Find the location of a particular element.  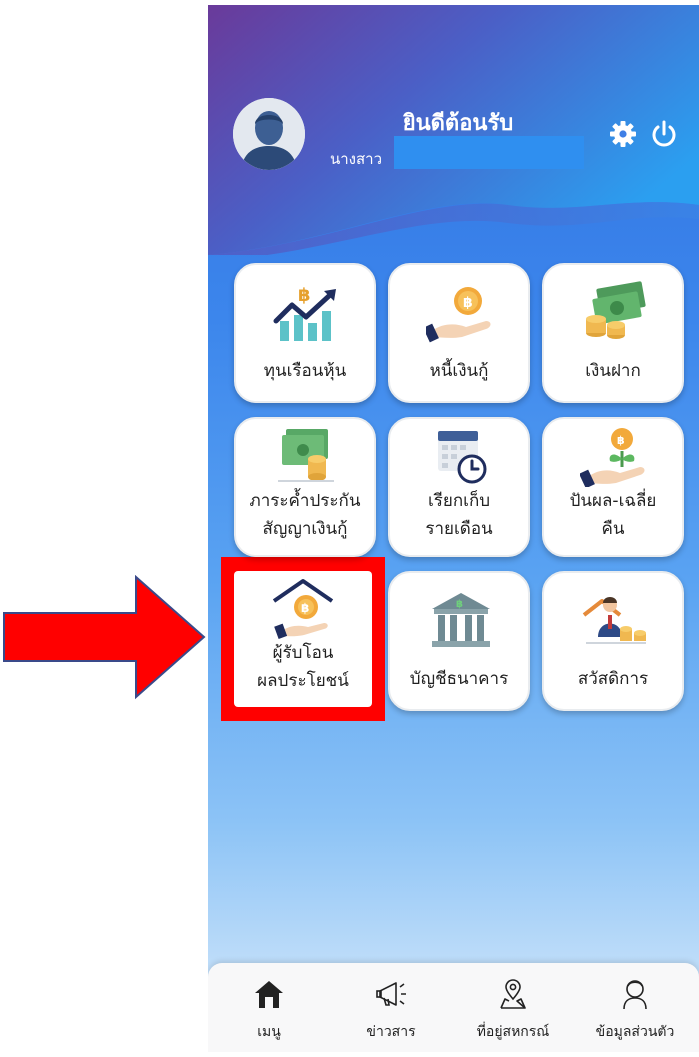

menu-dividend-refund: ฿ ปันผล-เฉลี่ย คืน is located at coordinates (613, 487).